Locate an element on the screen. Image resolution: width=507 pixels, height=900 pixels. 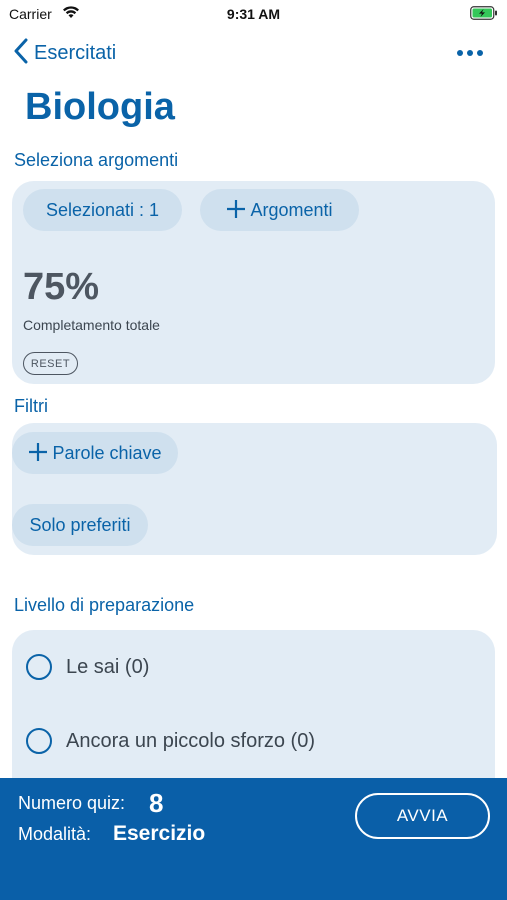
selected-topics-label: Selezionati : 1 is located at coordinates (102, 209).